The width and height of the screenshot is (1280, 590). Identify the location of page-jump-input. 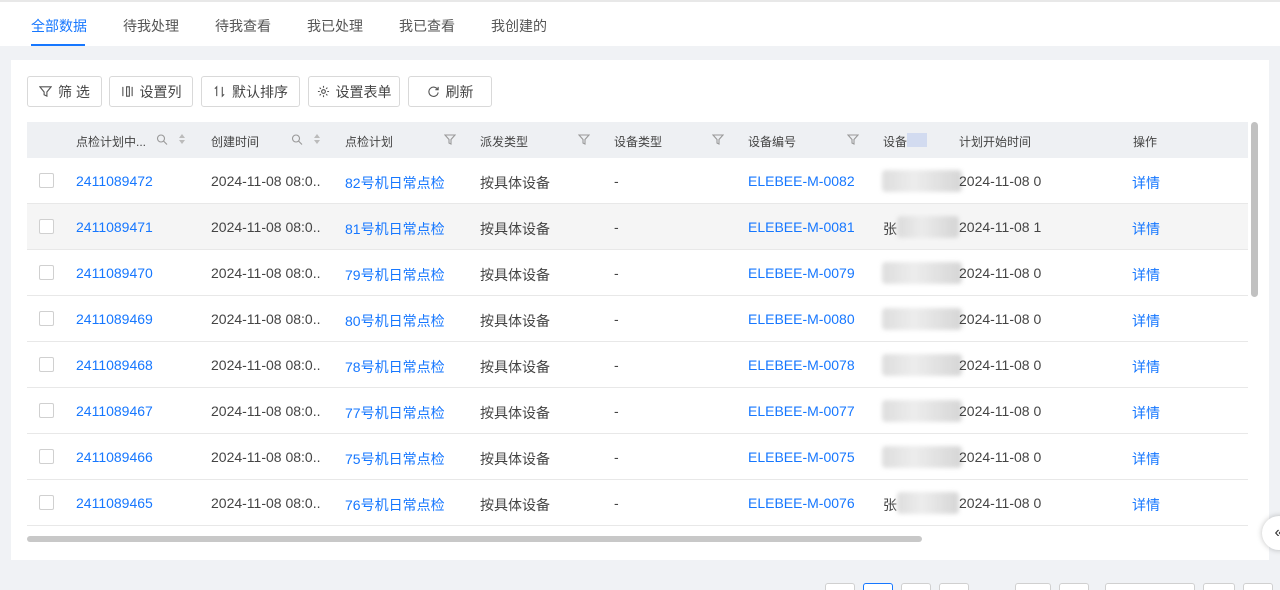
(1219, 586).